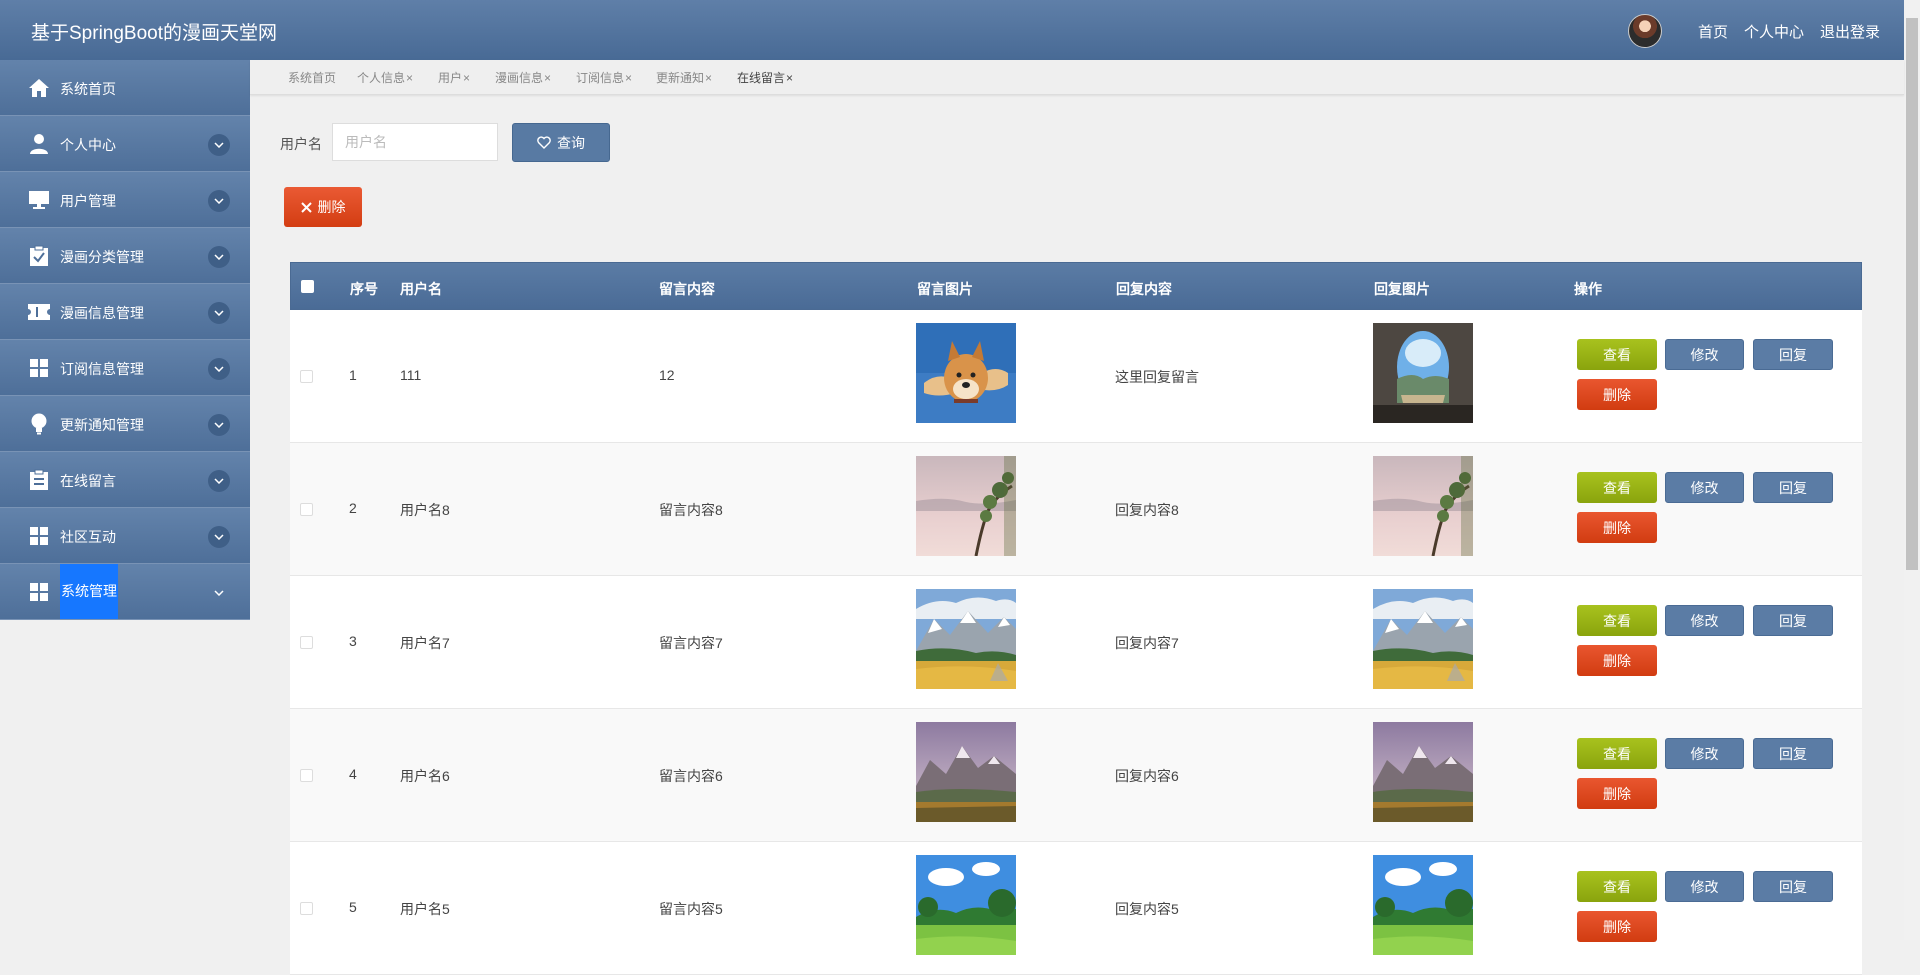 Image resolution: width=1920 pixels, height=975 pixels. I want to click on page-scrollbar, so click(1912, 470).